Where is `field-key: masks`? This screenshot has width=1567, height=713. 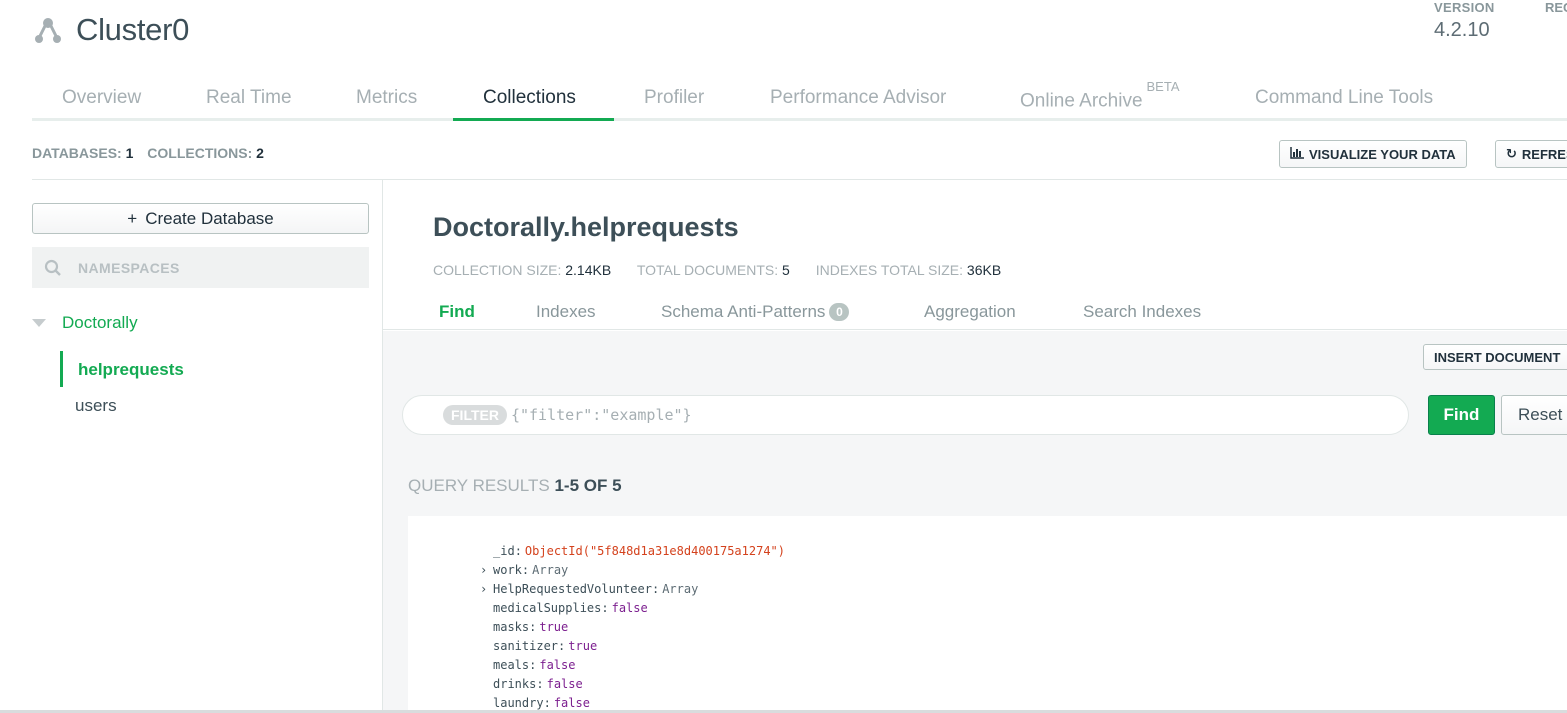
field-key: masks is located at coordinates (511, 627).